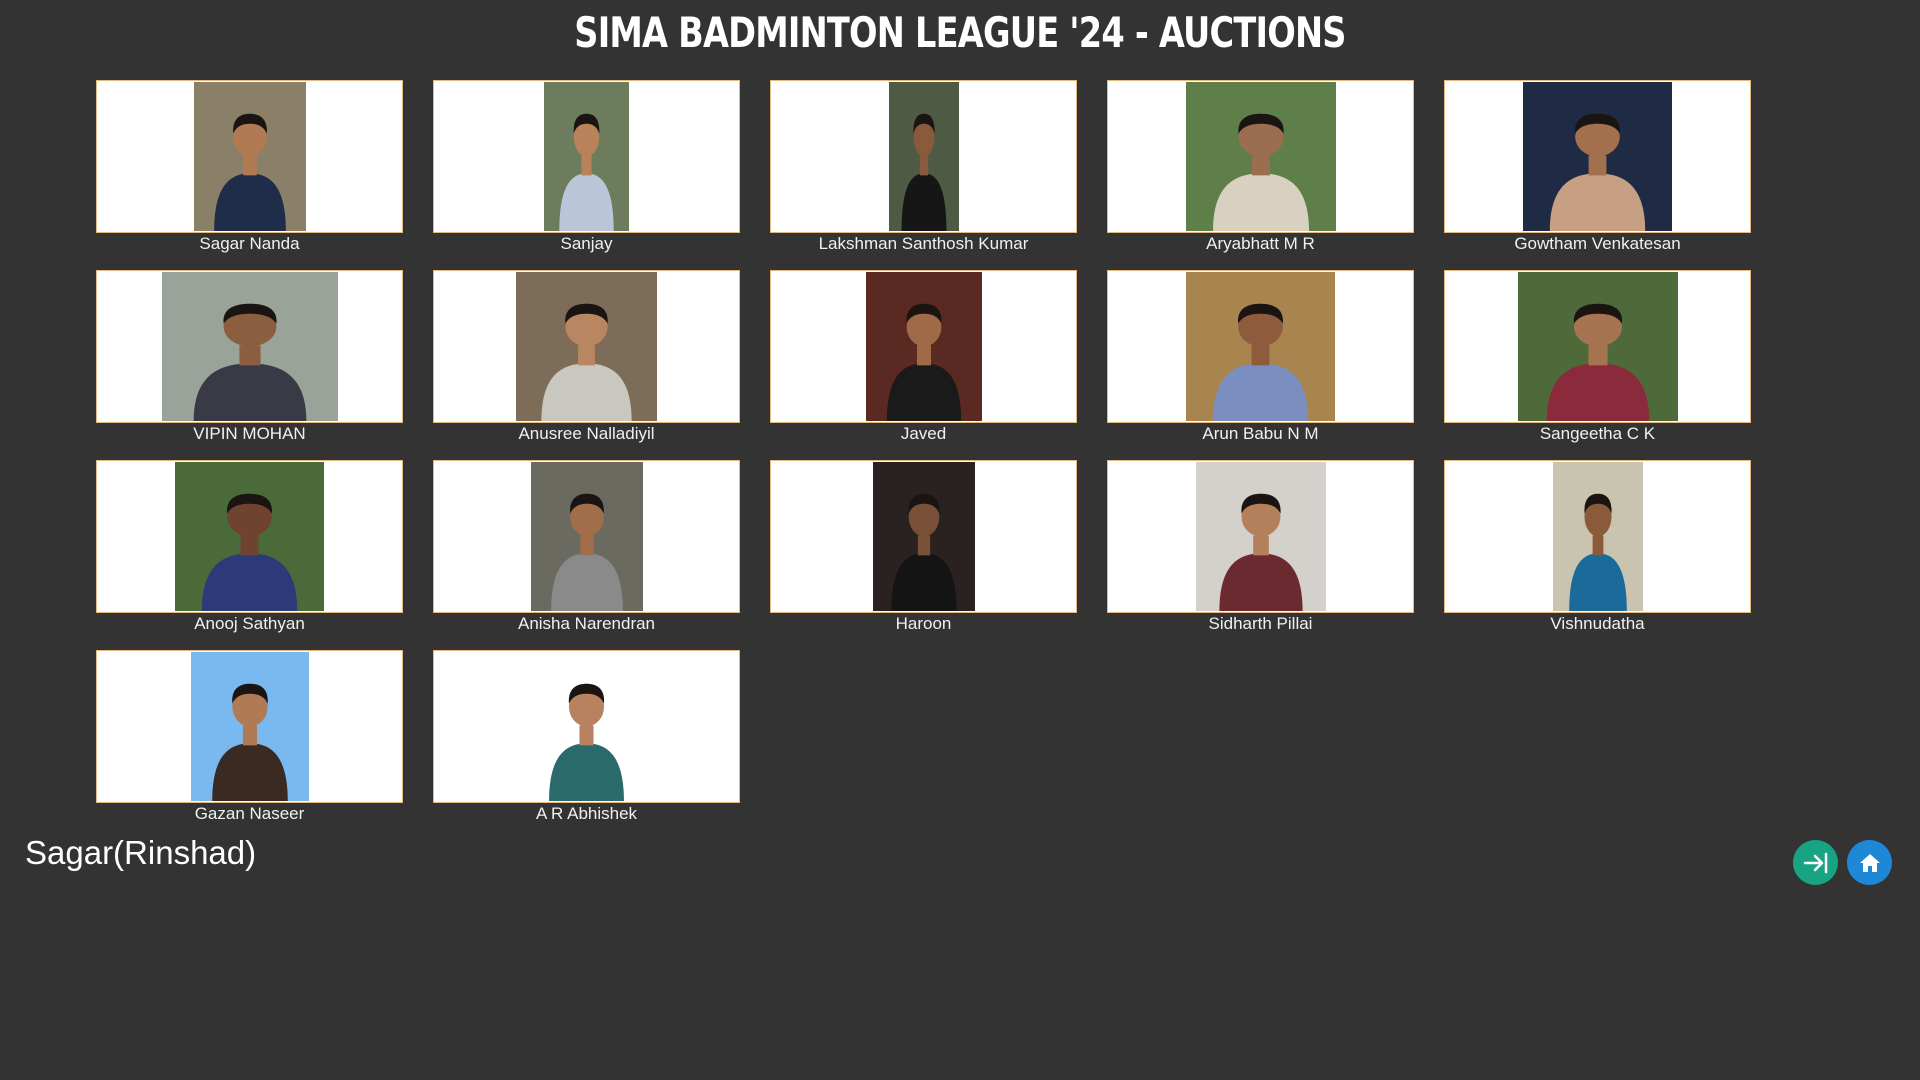 This screenshot has height=1080, width=1920. I want to click on player-card: Anusree Nalladiyil, so click(586, 365).